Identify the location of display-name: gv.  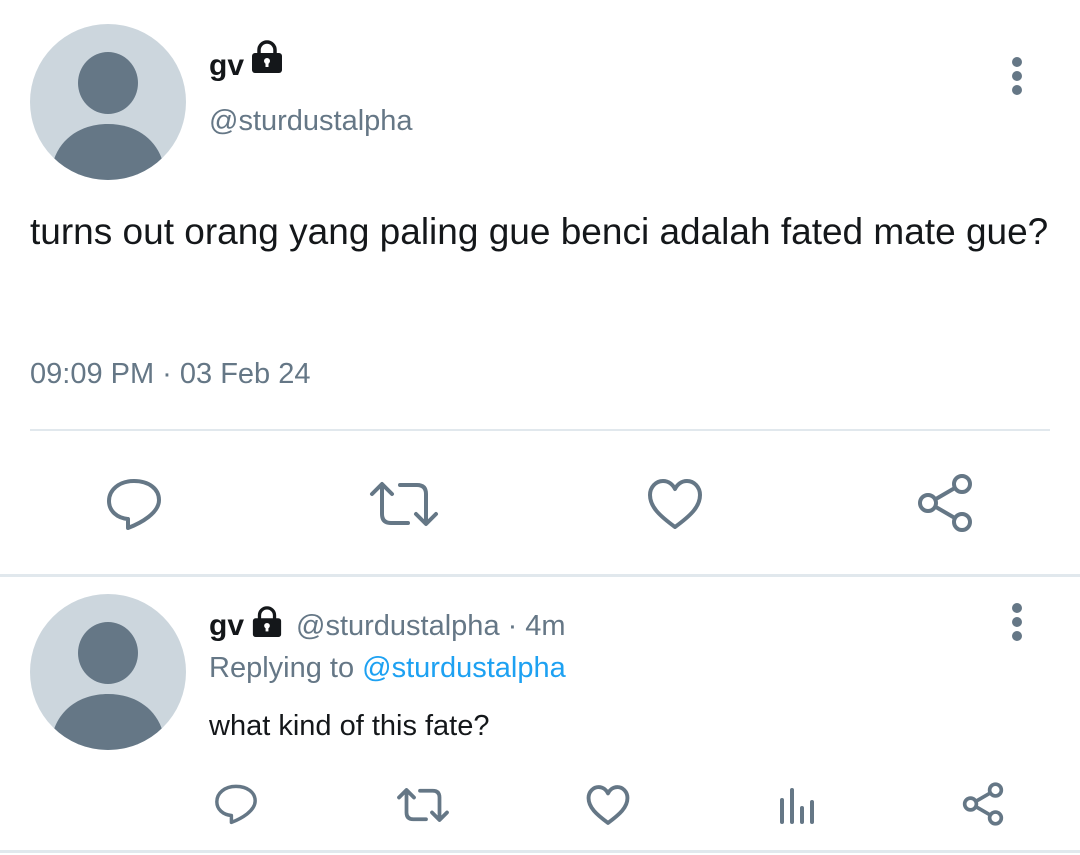
(226, 66).